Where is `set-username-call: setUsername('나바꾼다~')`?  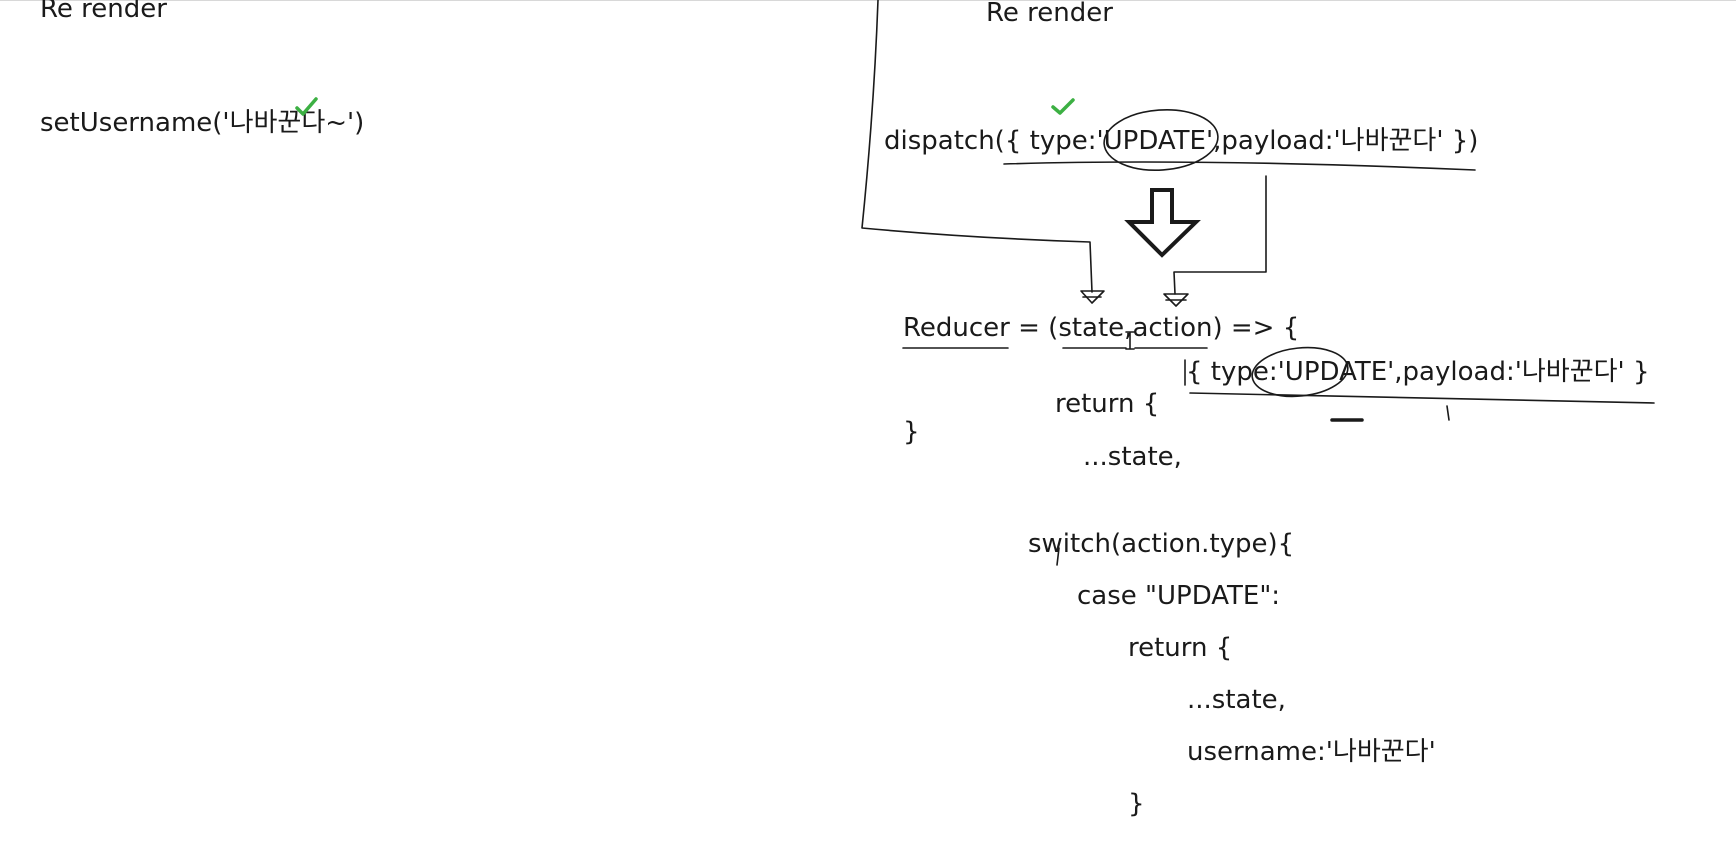
set-username-call: setUsername('나바꾼다~') is located at coordinates (202, 123).